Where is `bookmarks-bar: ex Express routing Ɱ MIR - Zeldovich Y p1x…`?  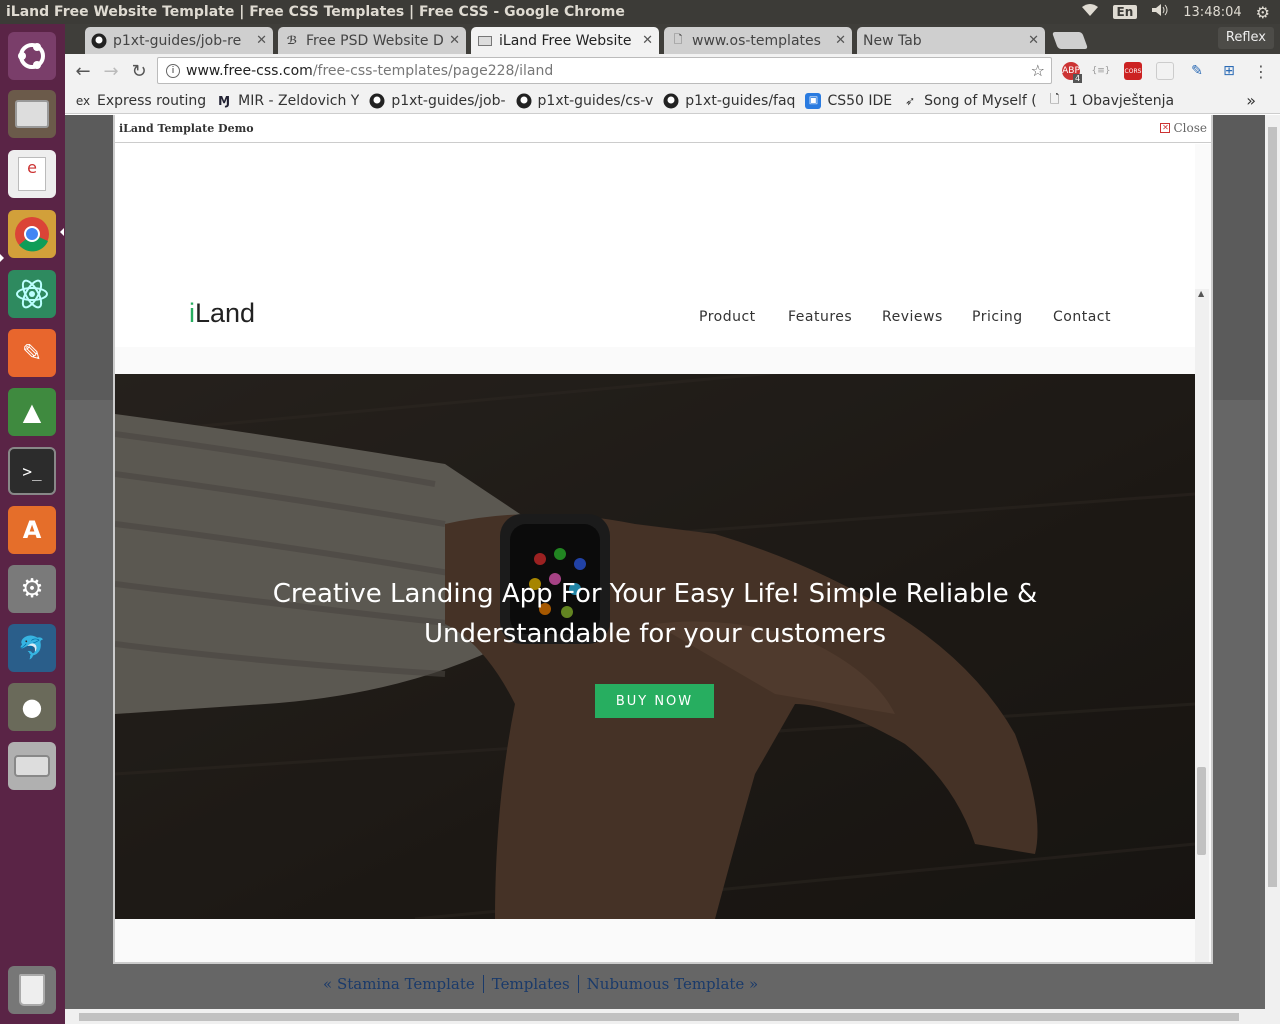 bookmarks-bar: ex Express routing Ɱ MIR - Zeldovich Y p1x… is located at coordinates (672, 101).